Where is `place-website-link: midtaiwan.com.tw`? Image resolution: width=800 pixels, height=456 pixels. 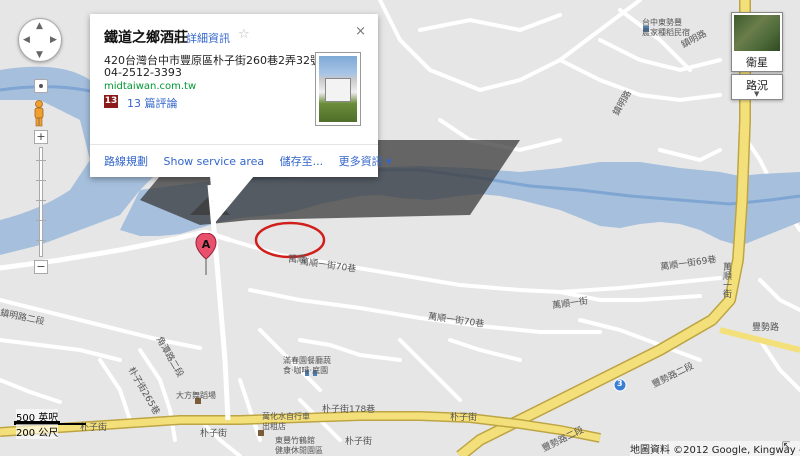 place-website-link: midtaiwan.com.tw is located at coordinates (150, 86).